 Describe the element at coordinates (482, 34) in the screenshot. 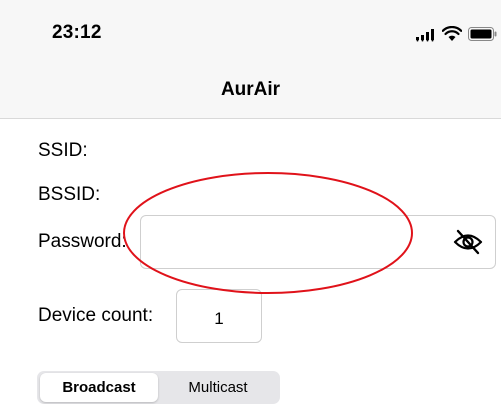

I see `battery-icon` at that location.